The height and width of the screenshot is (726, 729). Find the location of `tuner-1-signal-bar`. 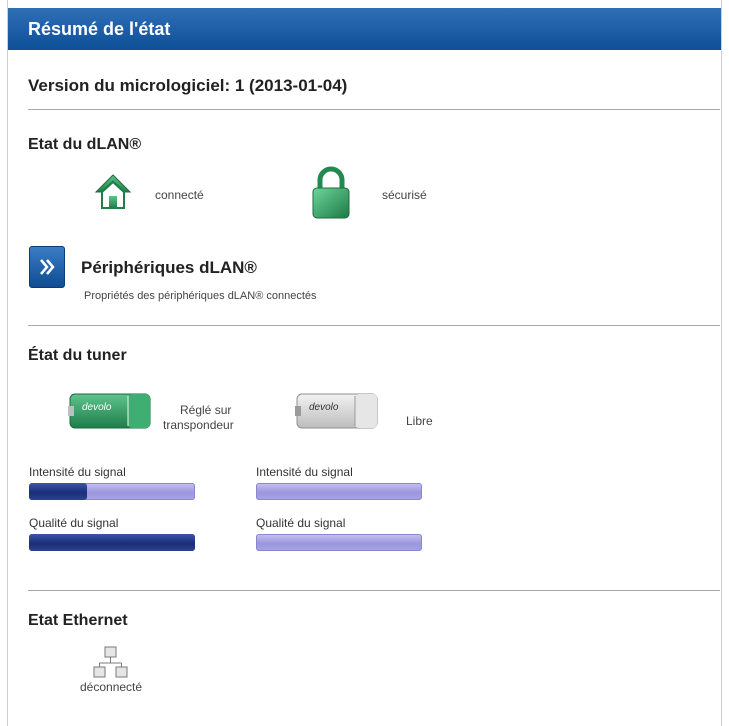

tuner-1-signal-bar is located at coordinates (112, 491).